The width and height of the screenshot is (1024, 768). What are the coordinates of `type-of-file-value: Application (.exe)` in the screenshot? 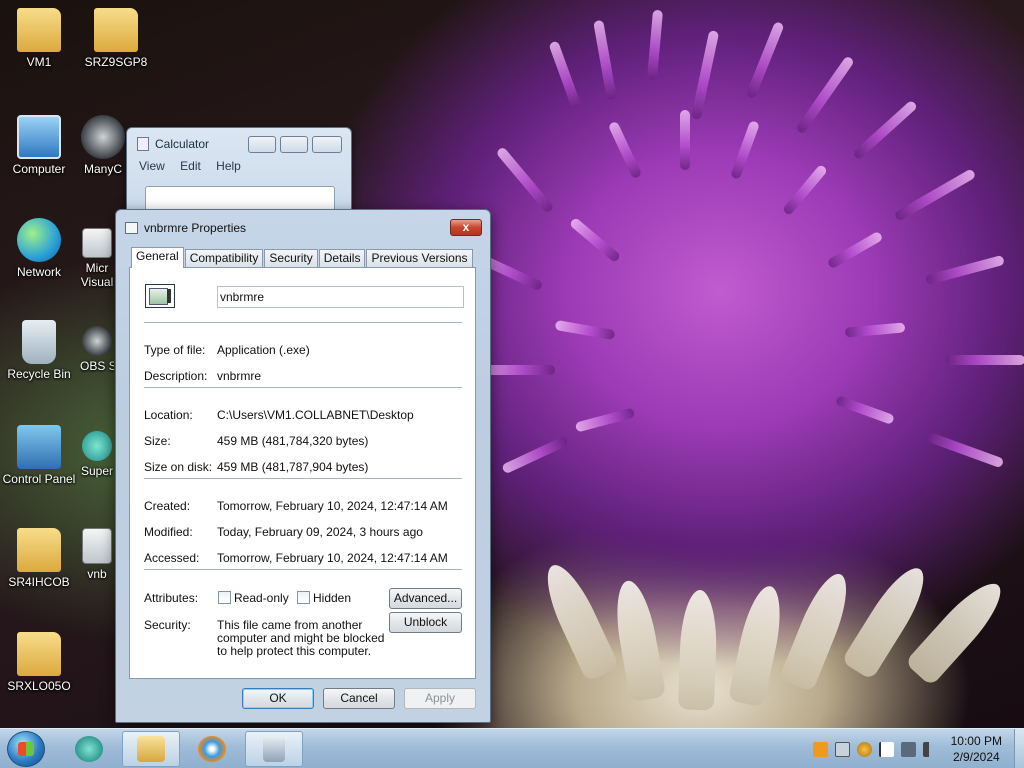 It's located at (263, 350).